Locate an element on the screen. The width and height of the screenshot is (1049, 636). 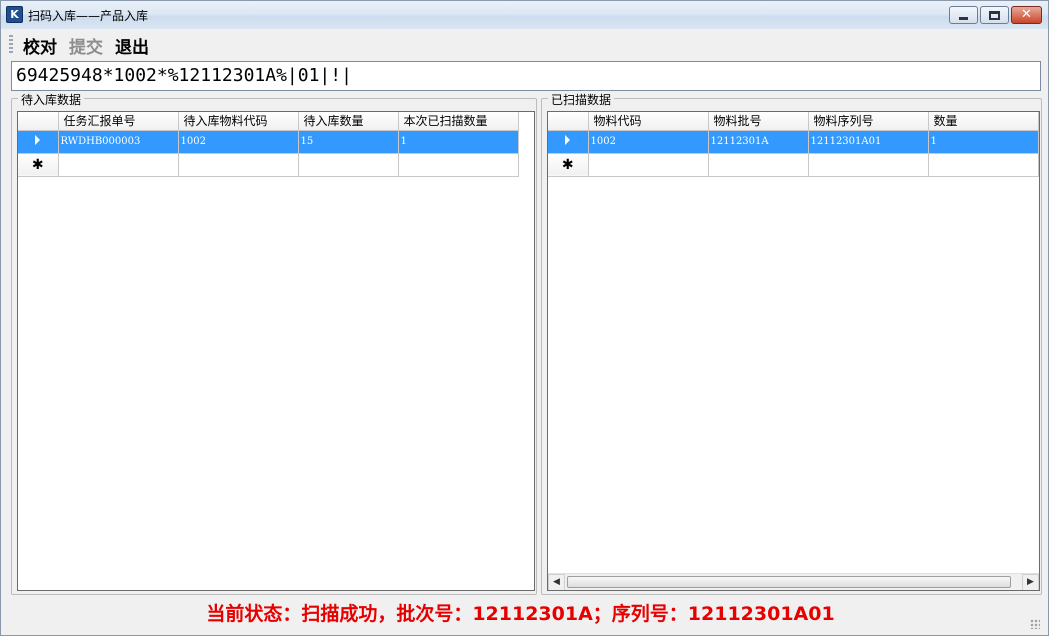
scanned-group-label: 已扫描数据 is located at coordinates (581, 99).